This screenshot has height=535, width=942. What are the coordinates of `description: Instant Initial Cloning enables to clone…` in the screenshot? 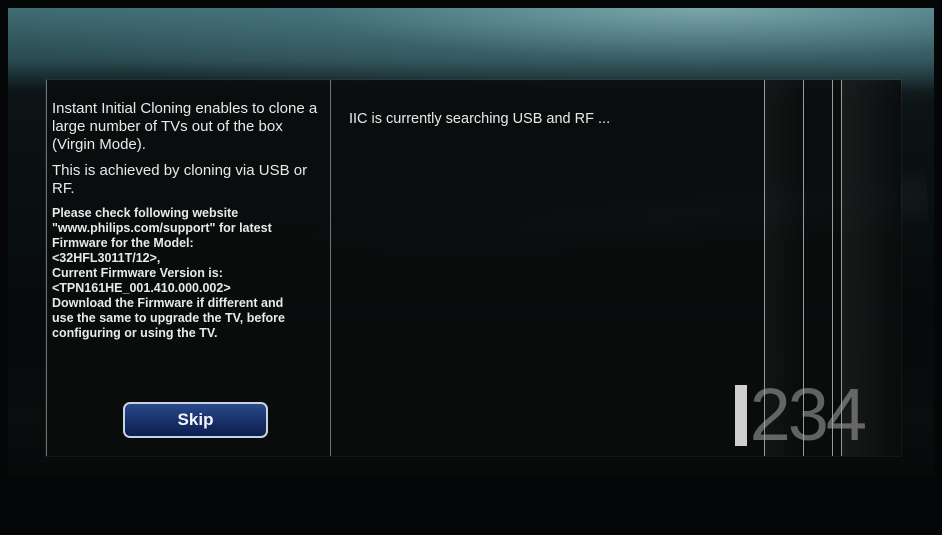 It's located at (187, 220).